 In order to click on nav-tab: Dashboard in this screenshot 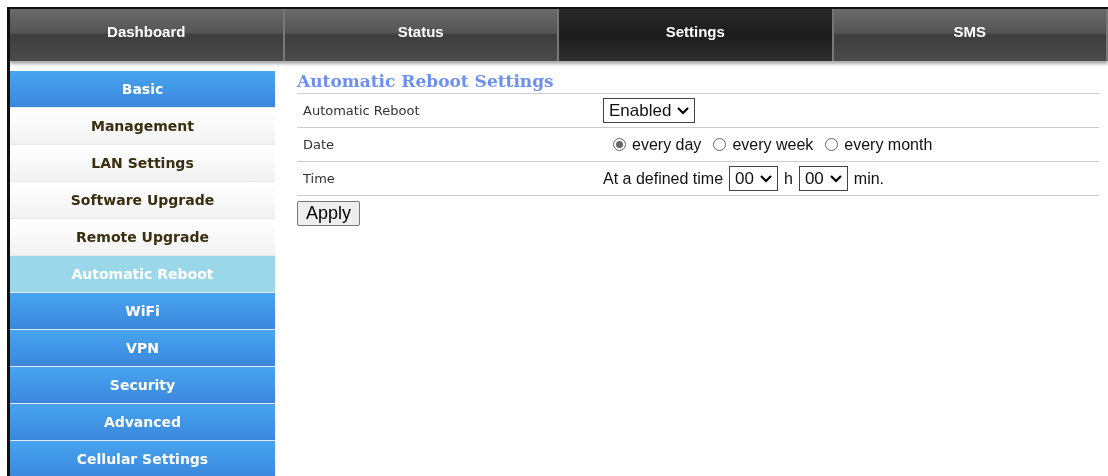, I will do `click(147, 35)`.